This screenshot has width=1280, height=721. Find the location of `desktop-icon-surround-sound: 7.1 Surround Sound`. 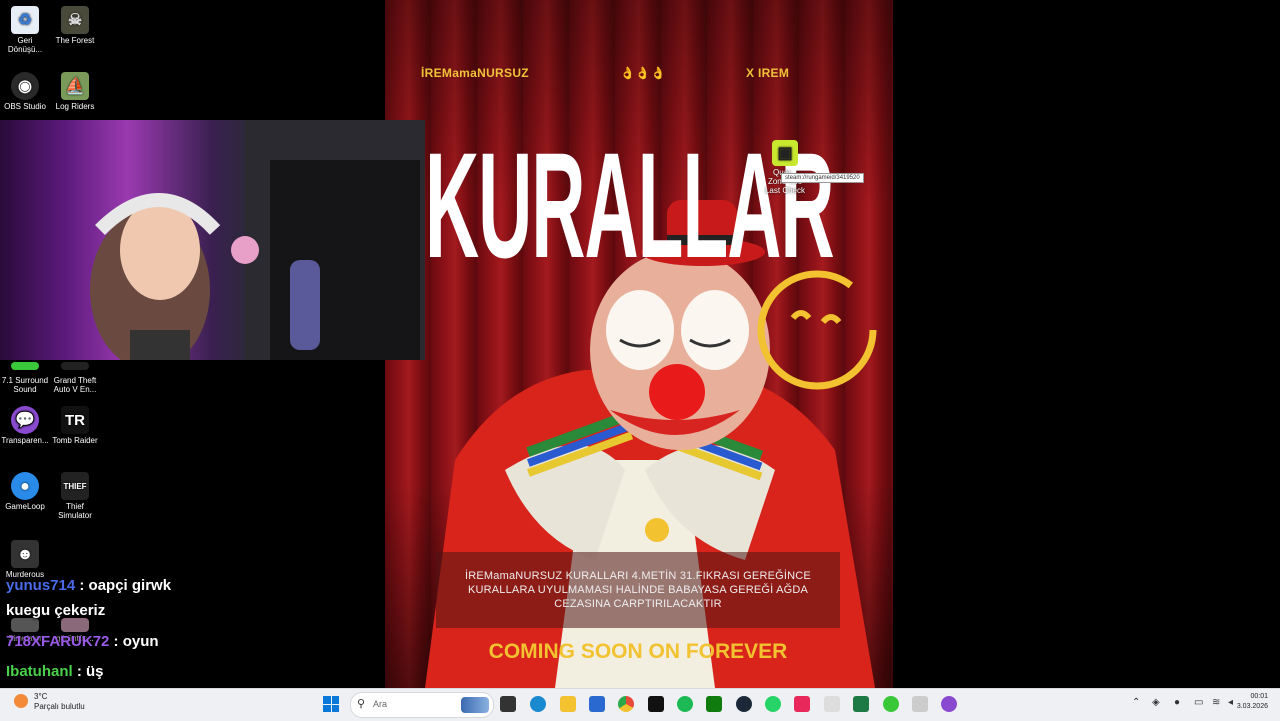

desktop-icon-surround-sound: 7.1 Surround Sound is located at coordinates (25, 378).